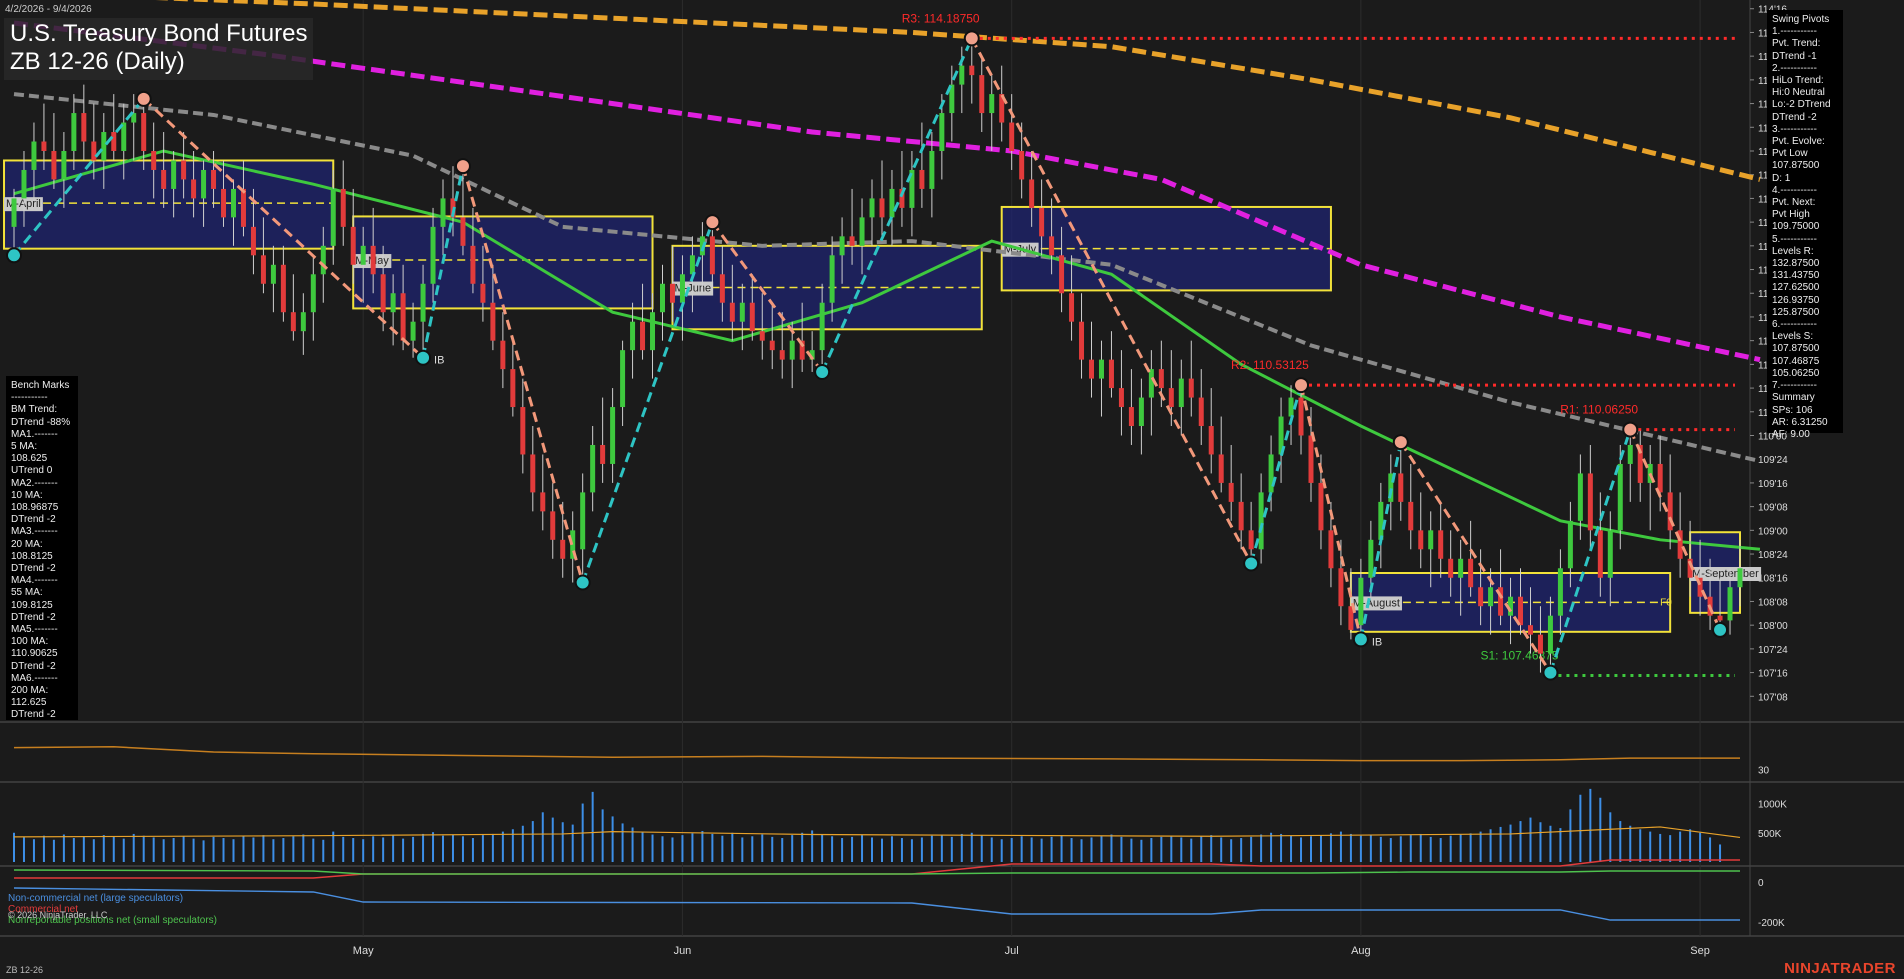  What do you see at coordinates (1773, 460) in the screenshot?
I see `price-tick-label: 109'24` at bounding box center [1773, 460].